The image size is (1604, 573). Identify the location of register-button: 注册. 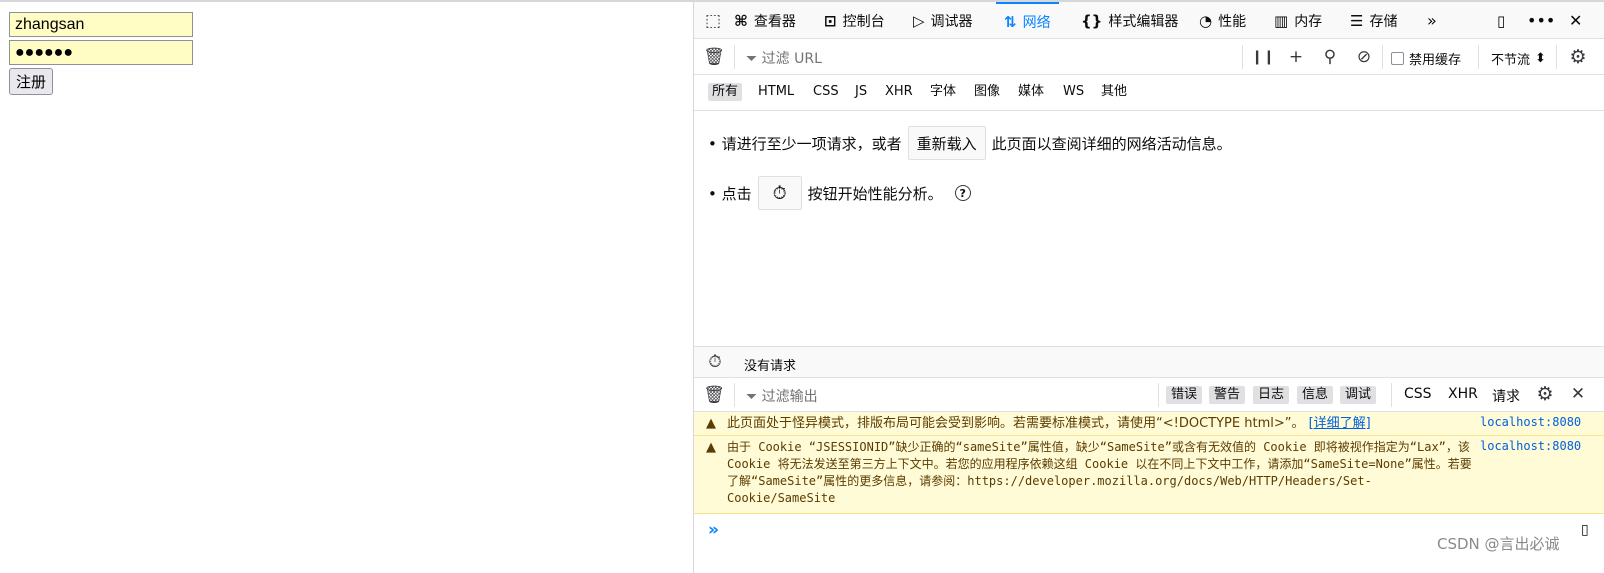
(31, 81).